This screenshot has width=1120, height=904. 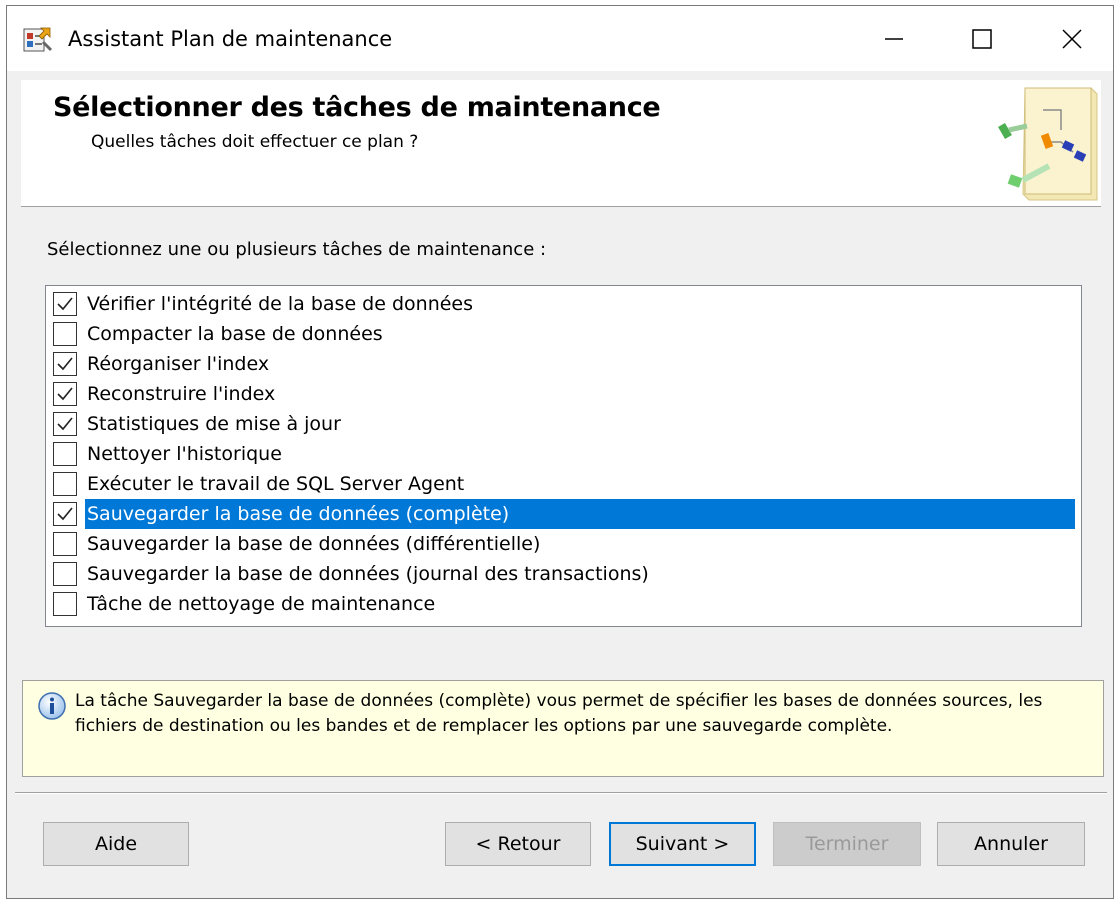 I want to click on task-list-item: Exécuter le travail de SQL Server Agent, so click(x=563, y=484).